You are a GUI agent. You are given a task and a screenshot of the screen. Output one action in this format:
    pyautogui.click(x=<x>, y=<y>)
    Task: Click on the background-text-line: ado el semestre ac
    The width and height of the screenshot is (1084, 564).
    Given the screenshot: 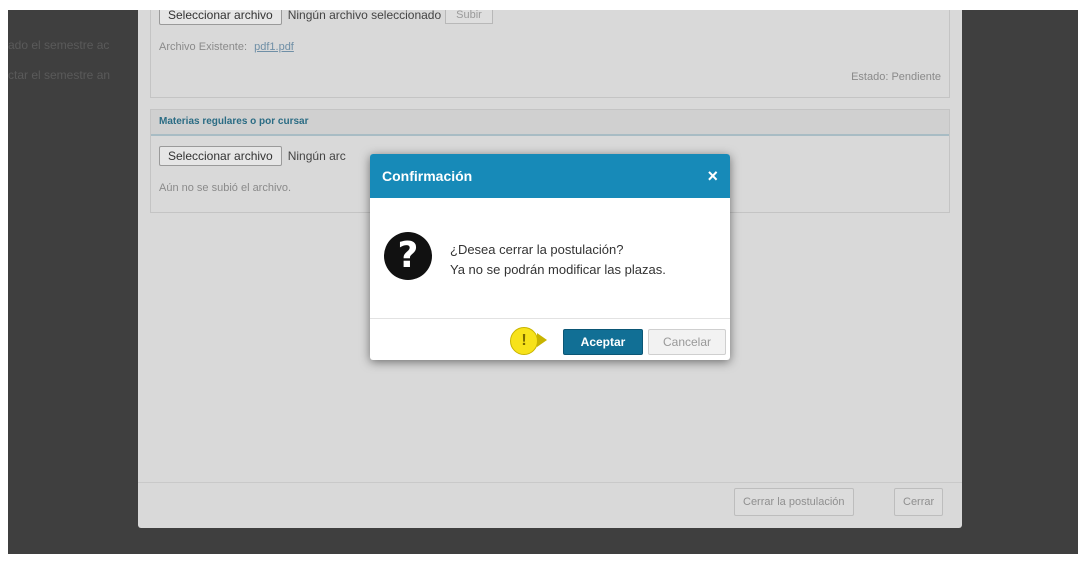 What is the action you would take?
    pyautogui.click(x=59, y=45)
    